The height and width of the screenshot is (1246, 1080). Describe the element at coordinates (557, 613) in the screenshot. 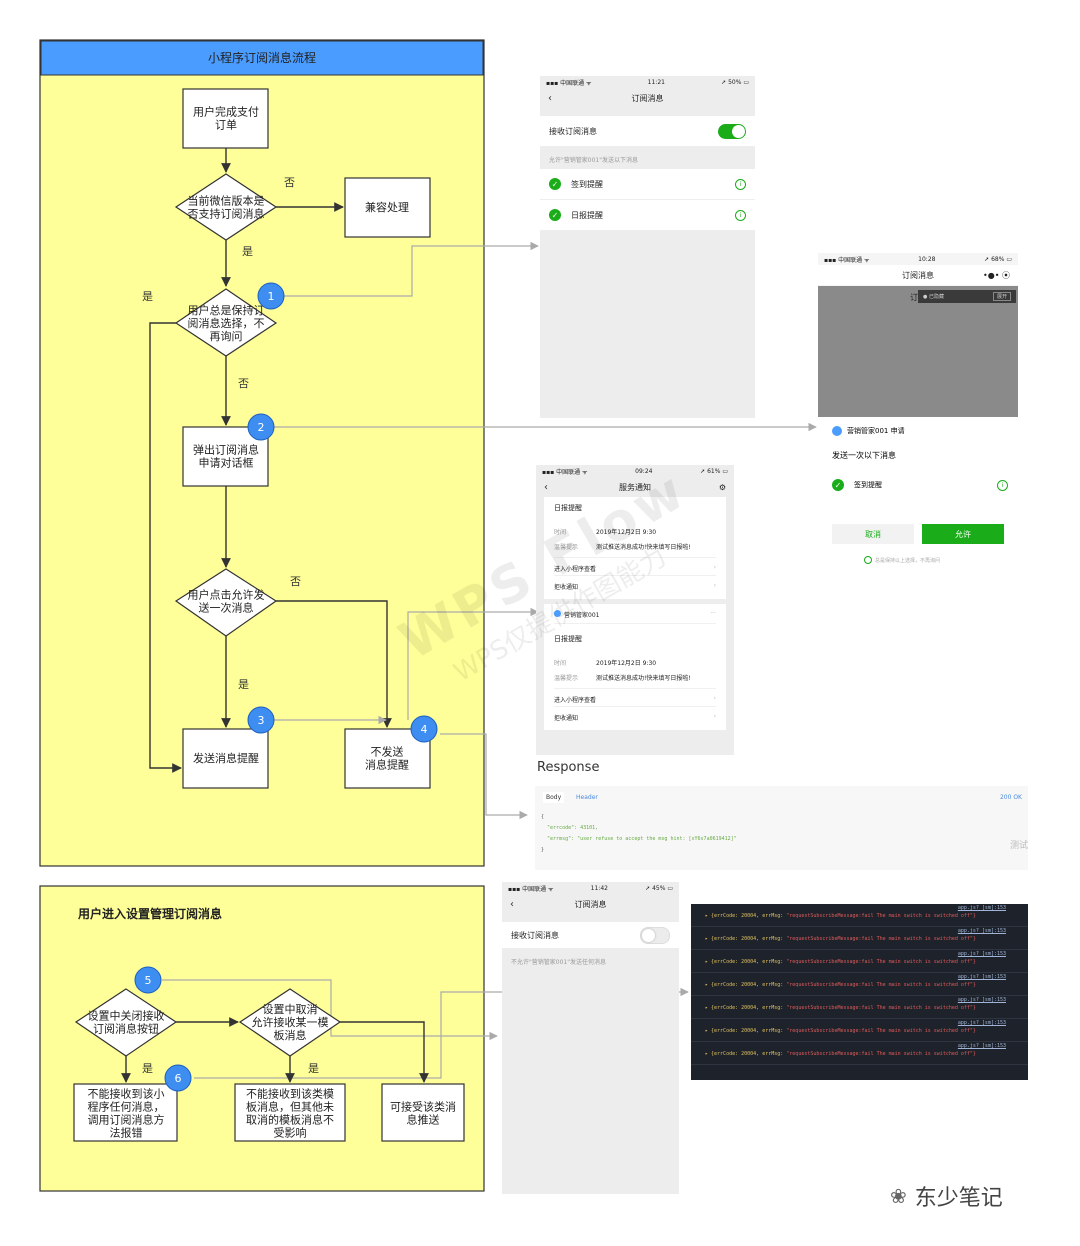

I see `app-logo-icon` at that location.